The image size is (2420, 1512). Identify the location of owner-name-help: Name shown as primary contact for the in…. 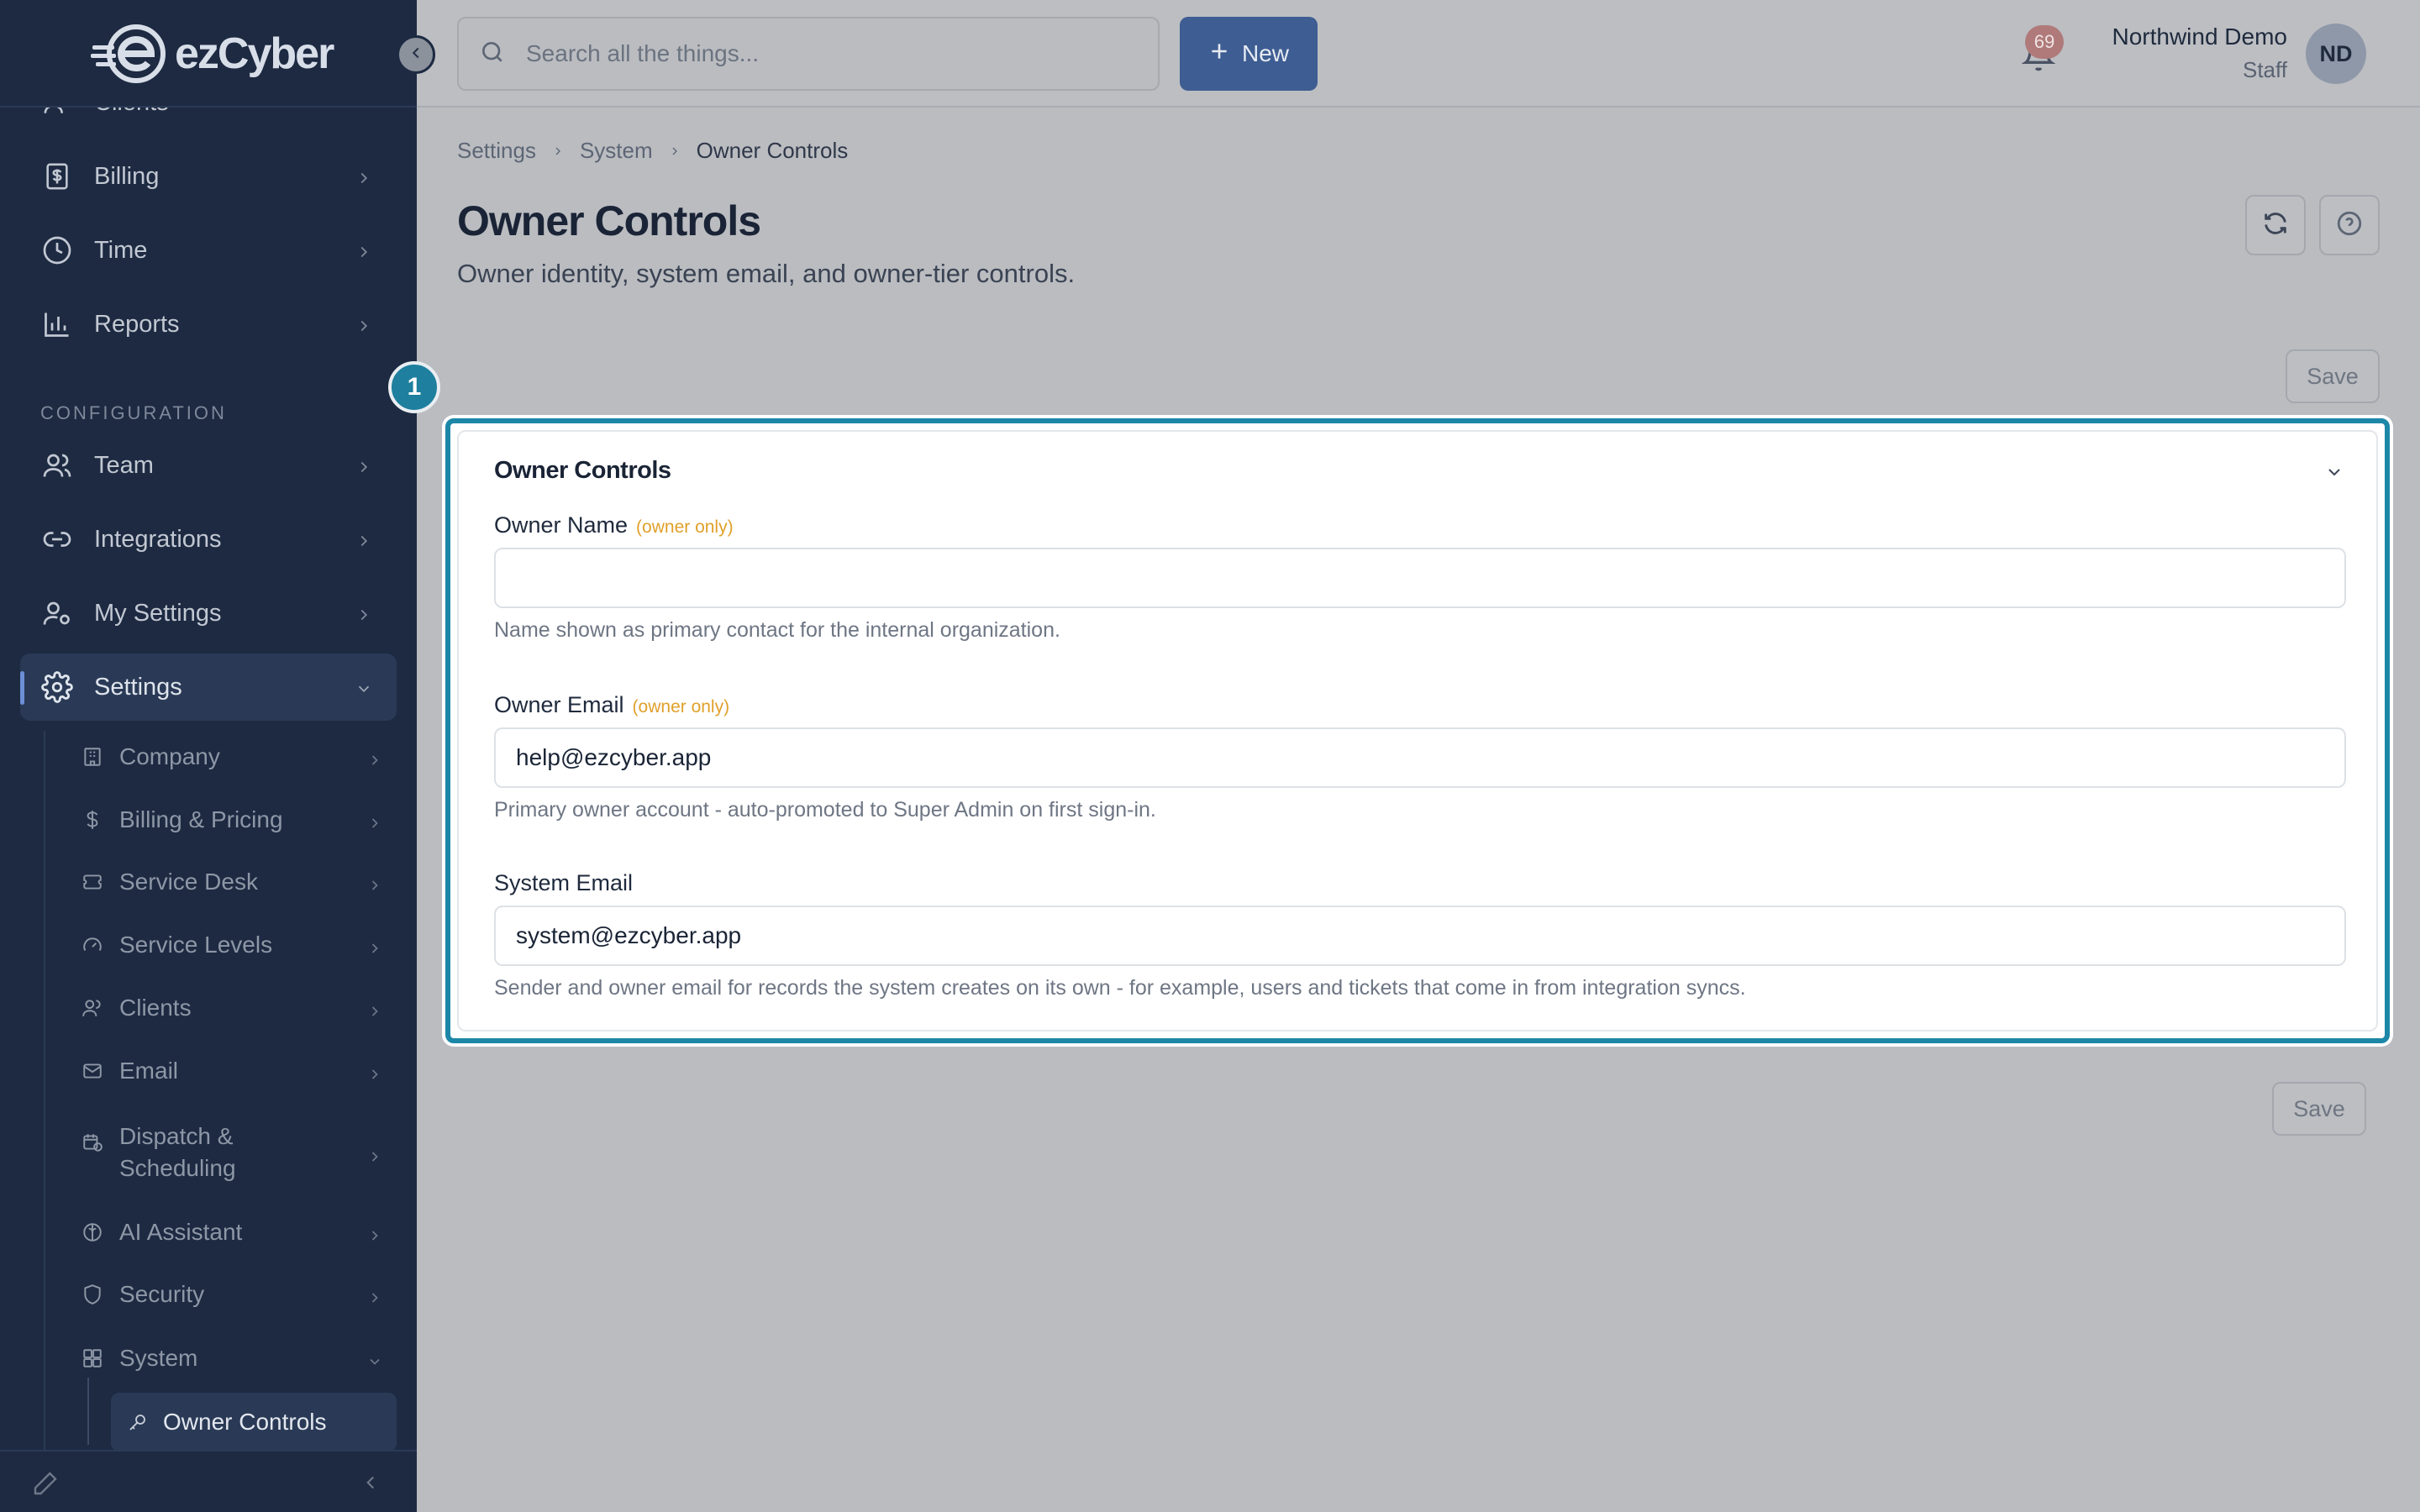
(777, 630).